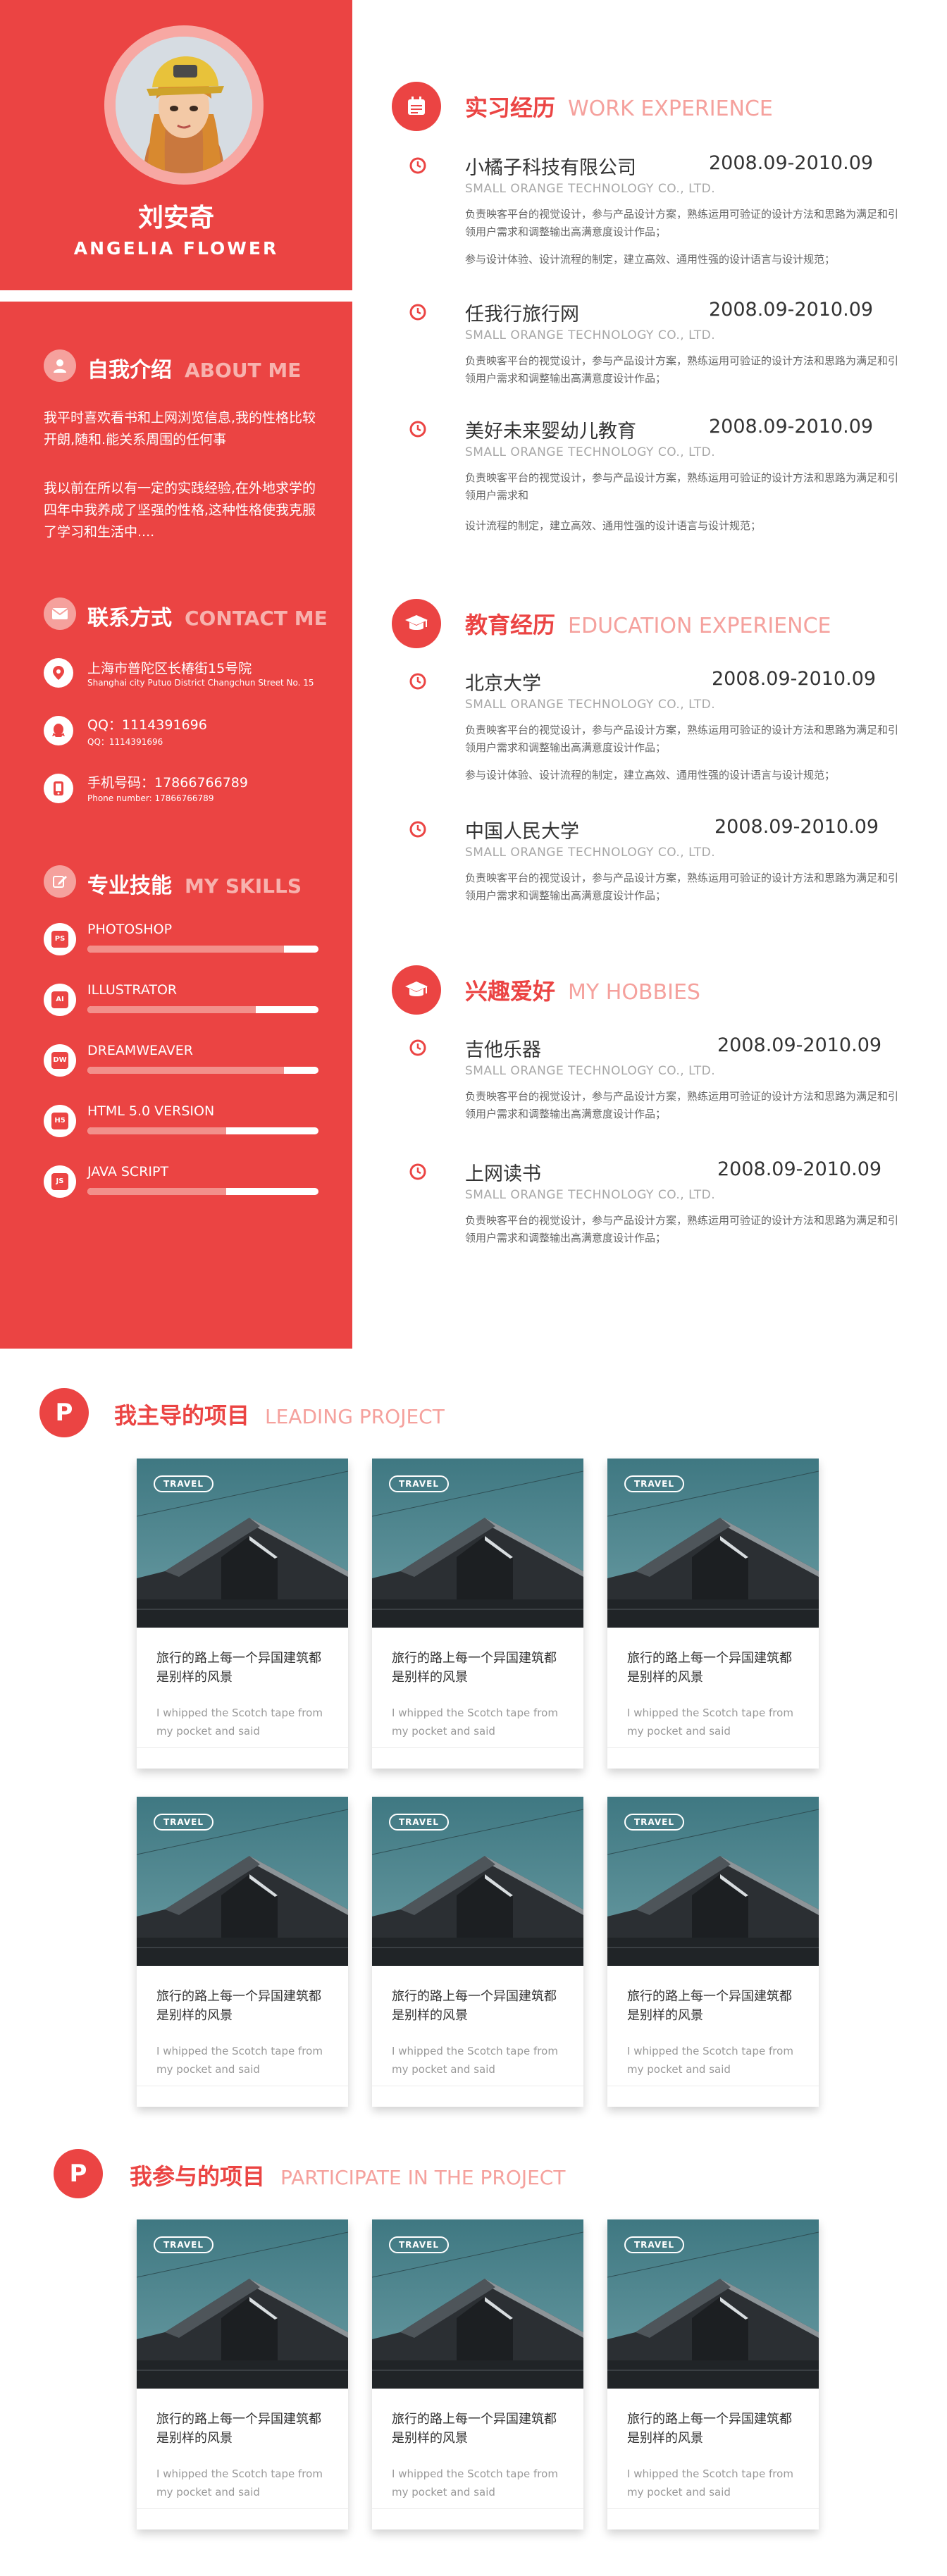 The width and height of the screenshot is (947, 2576). I want to click on education-entry-company: SMALL ORANGE TECHNOLOGY CO., LTD., so click(590, 705).